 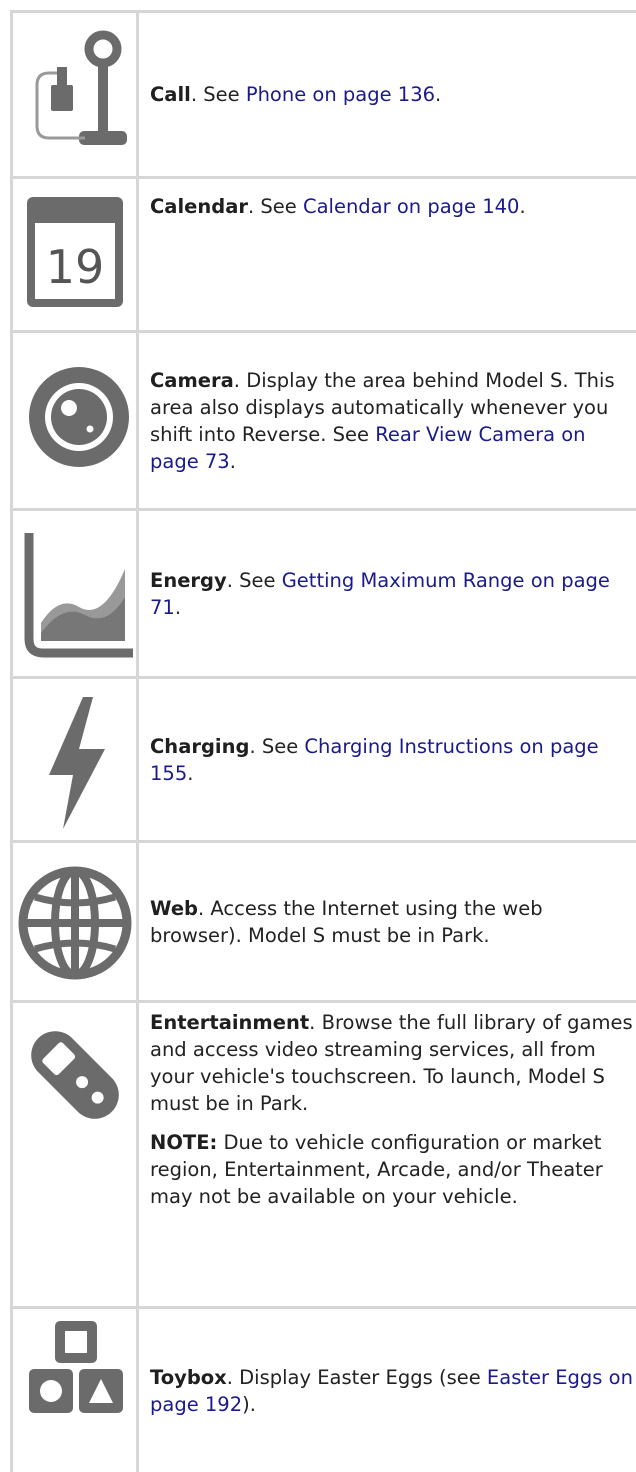 I want to click on term-label: Web, so click(x=174, y=908).